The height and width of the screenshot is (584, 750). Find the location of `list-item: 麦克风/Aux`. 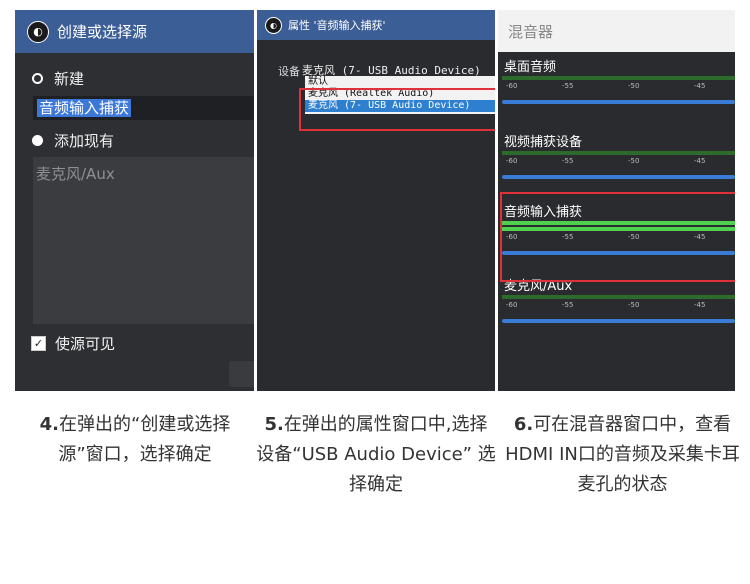

list-item: 麦克风/Aux is located at coordinates (143, 173).